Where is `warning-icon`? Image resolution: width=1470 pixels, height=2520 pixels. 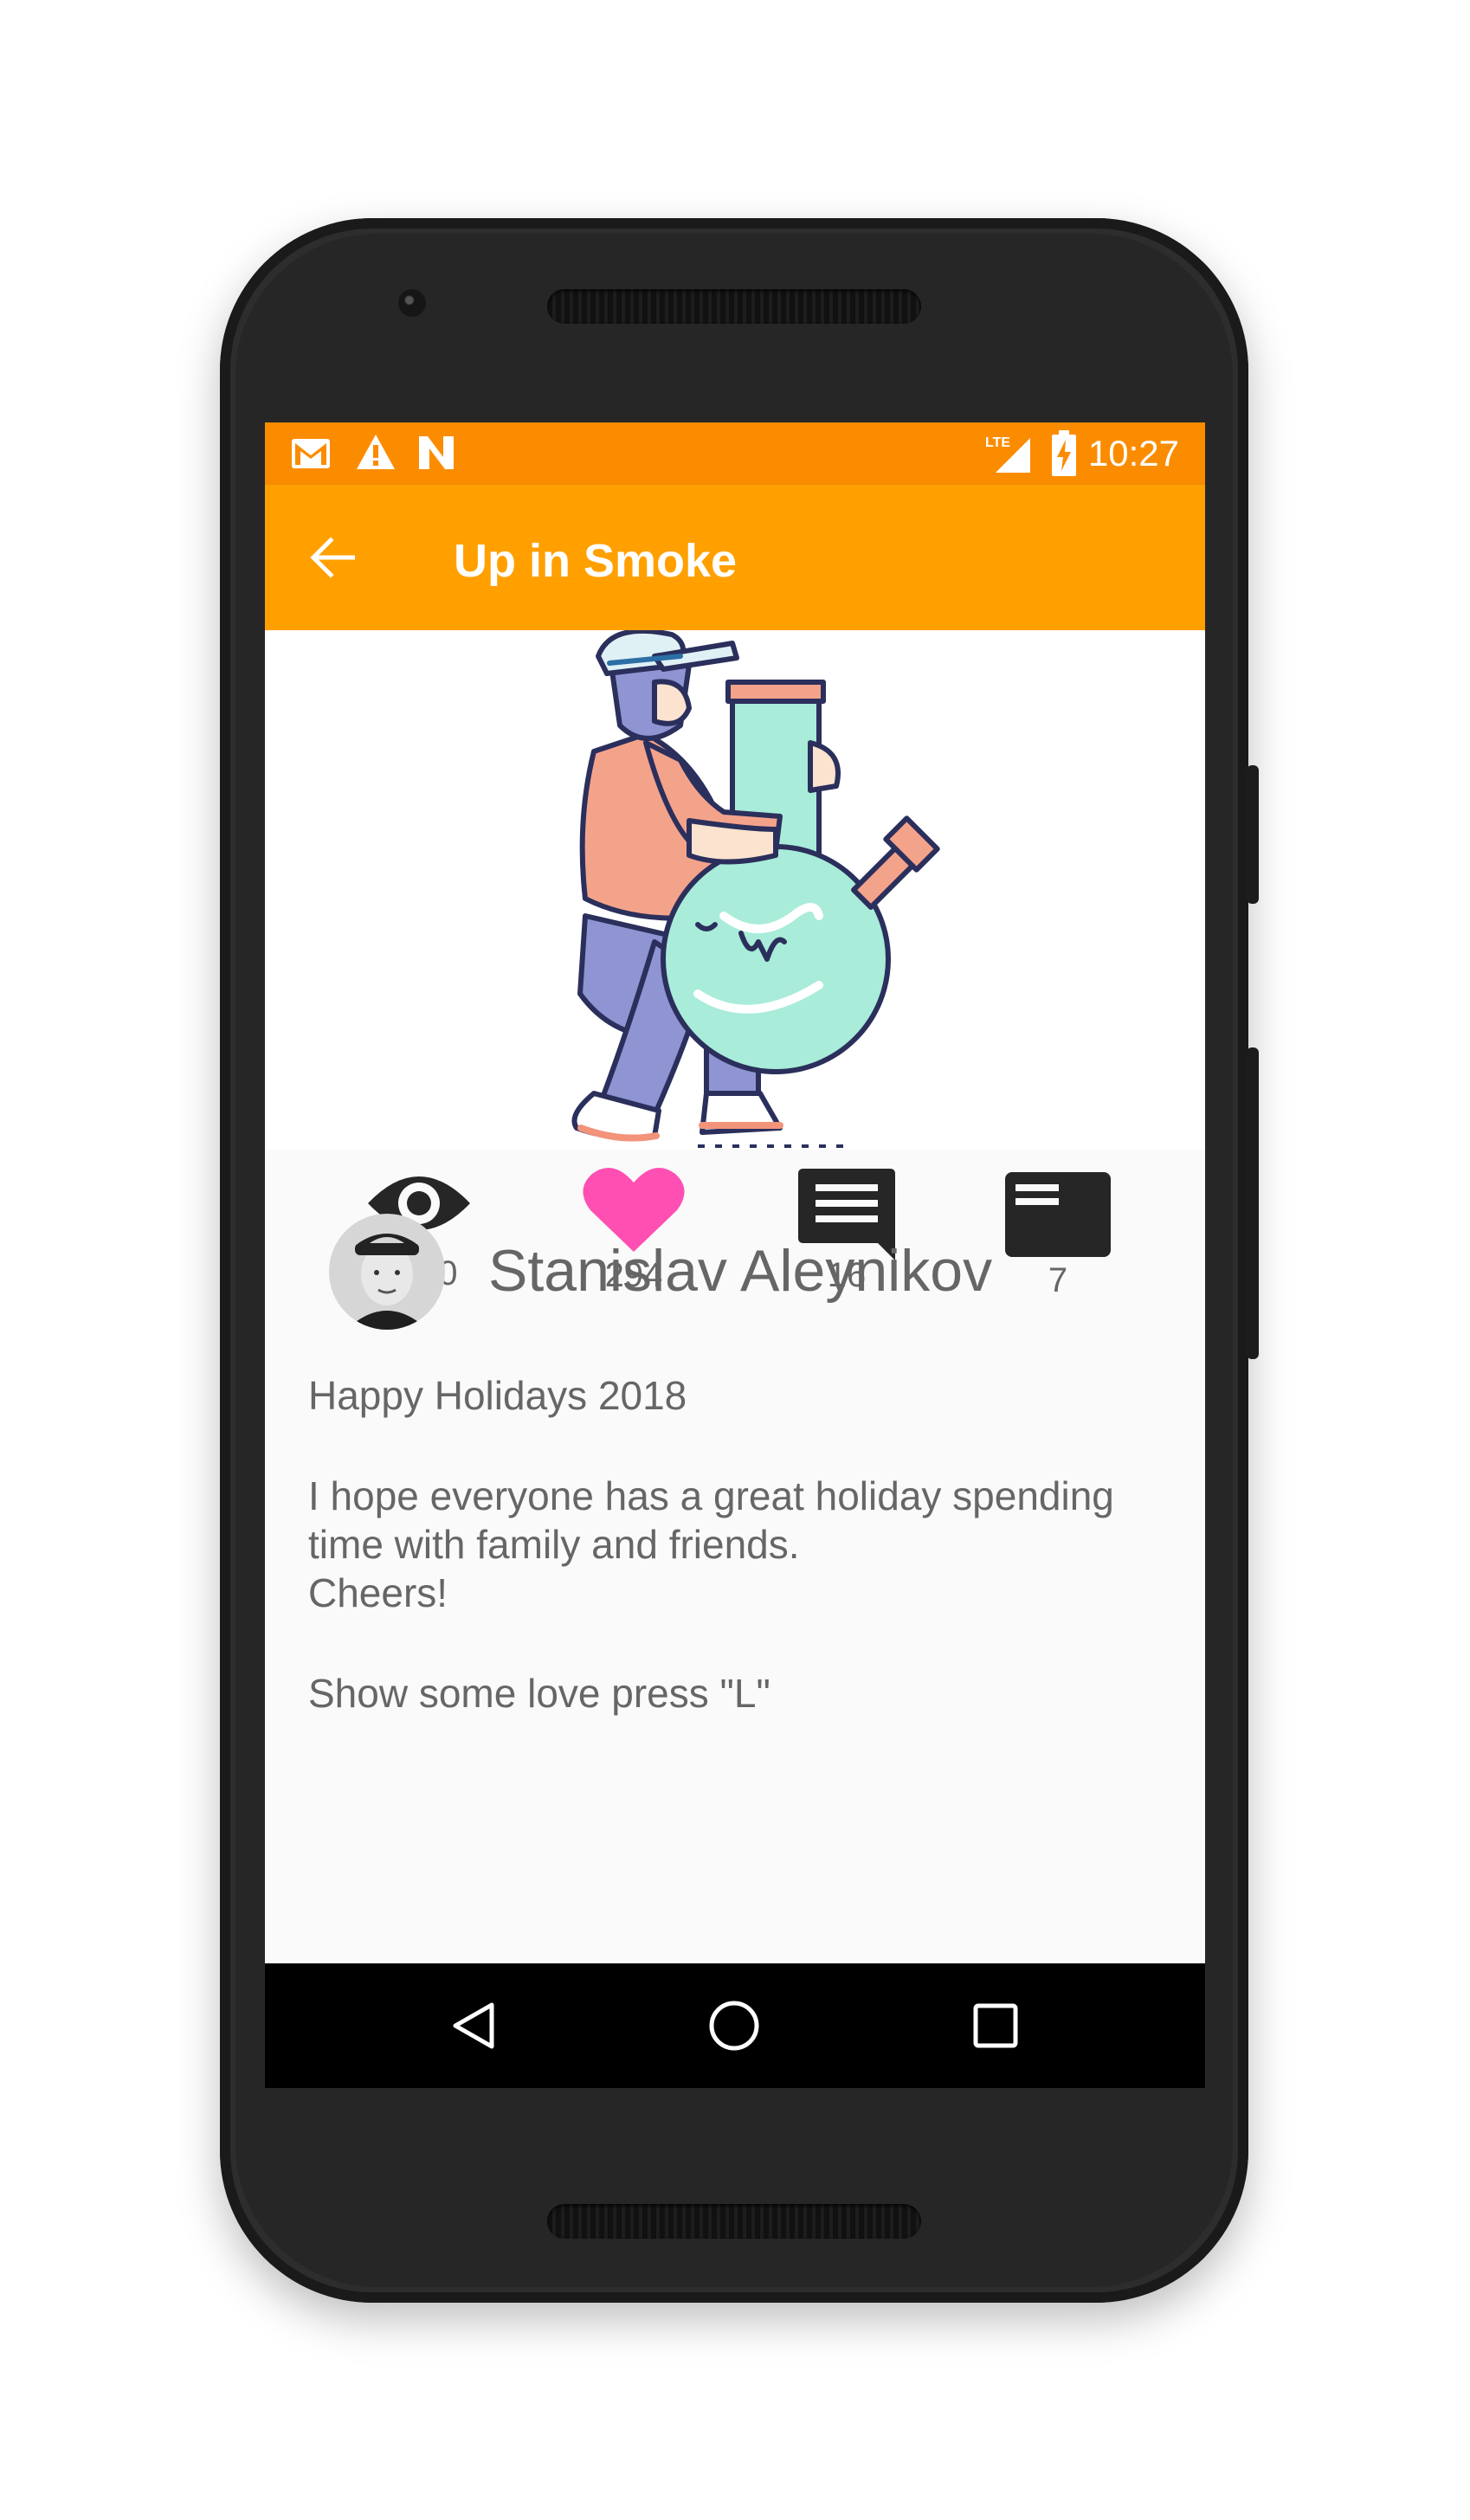 warning-icon is located at coordinates (376, 452).